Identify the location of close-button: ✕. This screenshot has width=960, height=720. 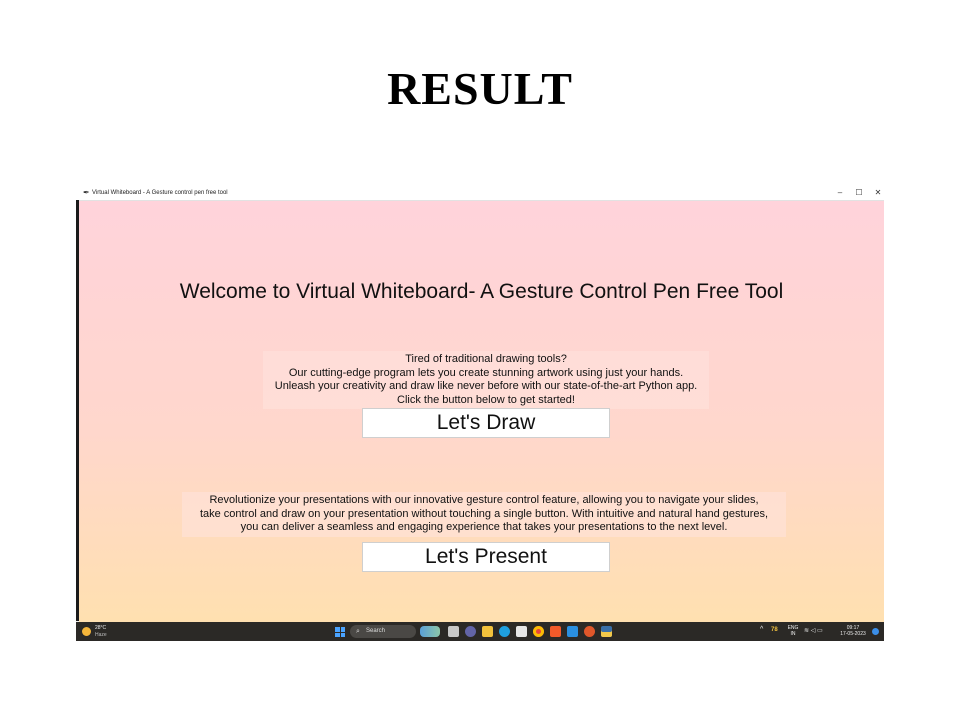
(876, 193).